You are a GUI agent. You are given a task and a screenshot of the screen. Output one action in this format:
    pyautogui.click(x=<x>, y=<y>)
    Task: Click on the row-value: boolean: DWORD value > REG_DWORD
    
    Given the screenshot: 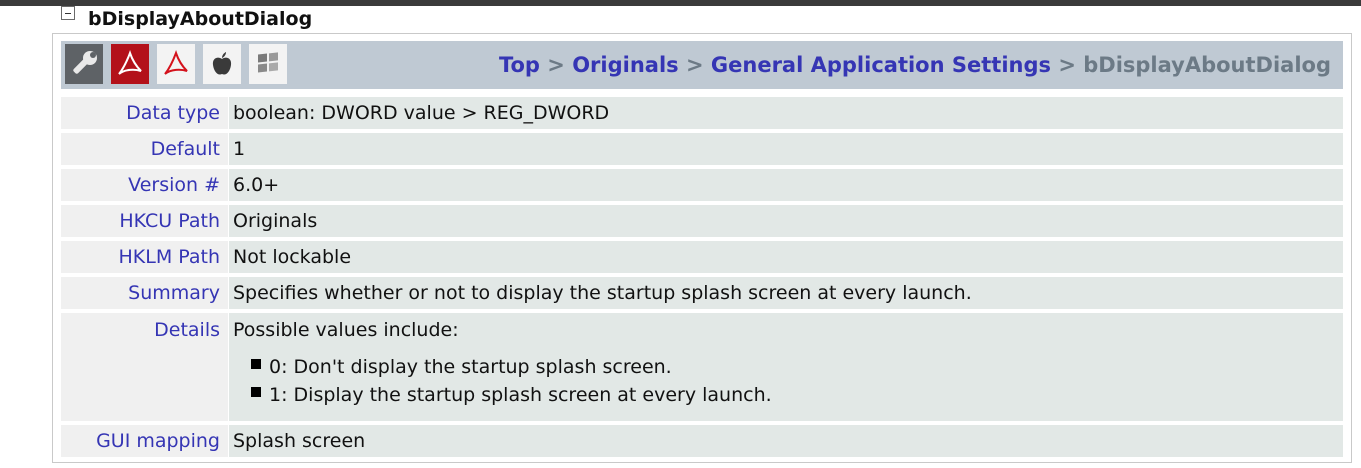 What is the action you would take?
    pyautogui.click(x=786, y=113)
    